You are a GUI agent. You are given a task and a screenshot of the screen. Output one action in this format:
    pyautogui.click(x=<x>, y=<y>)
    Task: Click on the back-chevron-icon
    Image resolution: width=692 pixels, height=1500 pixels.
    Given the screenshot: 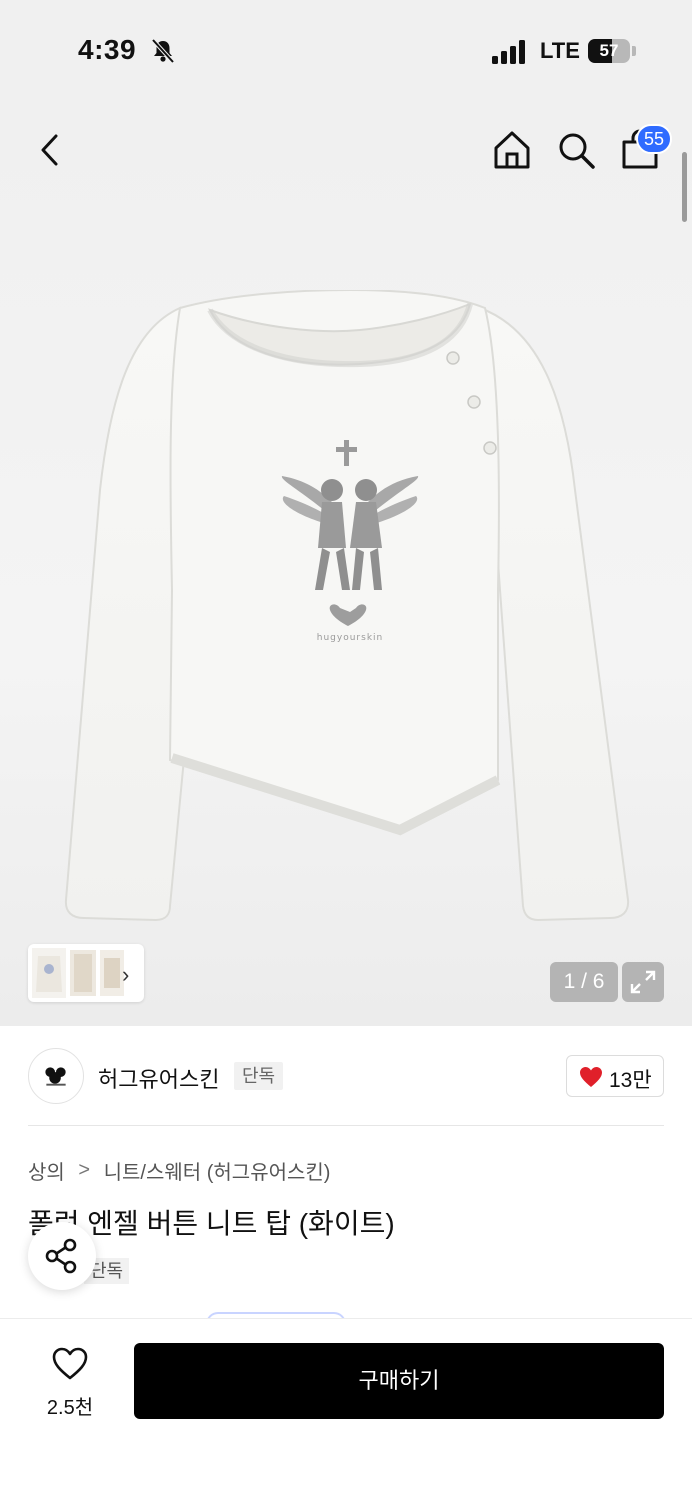 What is the action you would take?
    pyautogui.click(x=50, y=150)
    